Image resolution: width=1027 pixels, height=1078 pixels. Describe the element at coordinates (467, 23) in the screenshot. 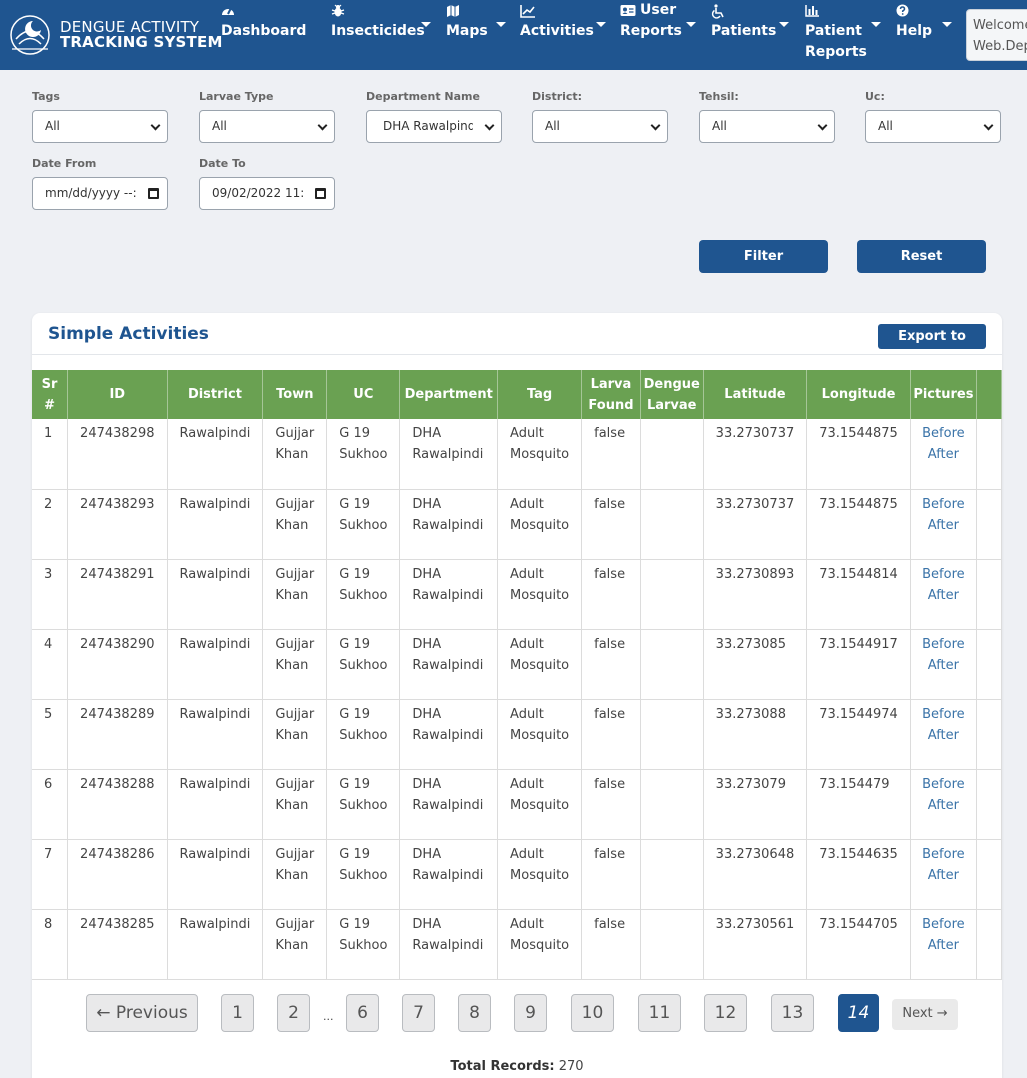

I see `nav-maps: Maps` at that location.